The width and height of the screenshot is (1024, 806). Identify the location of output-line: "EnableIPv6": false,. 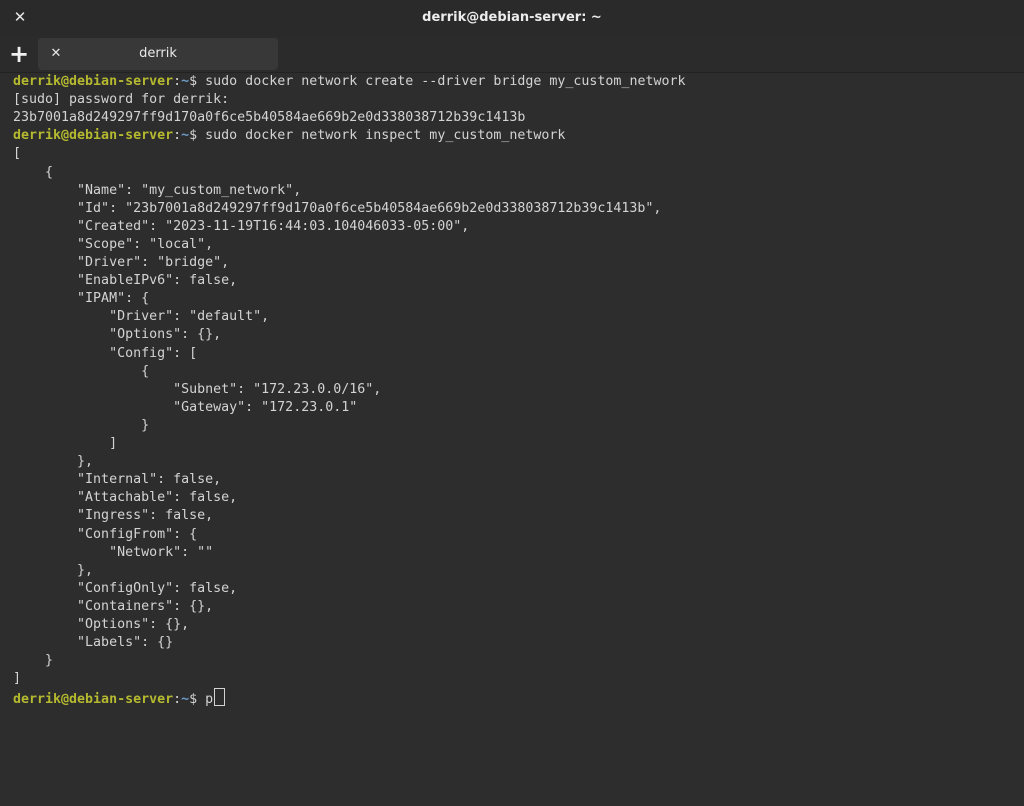
(125, 281).